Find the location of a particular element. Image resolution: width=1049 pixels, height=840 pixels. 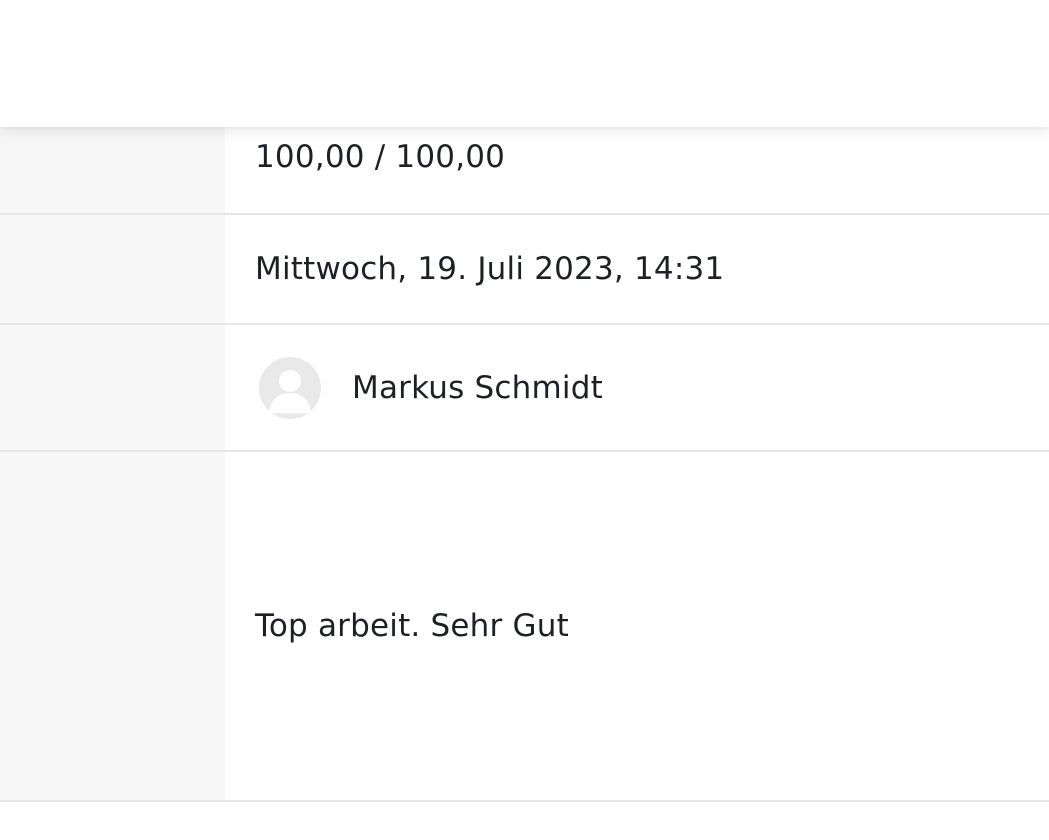

grade-row: 100,00 / 100,00 is located at coordinates (524, 171).